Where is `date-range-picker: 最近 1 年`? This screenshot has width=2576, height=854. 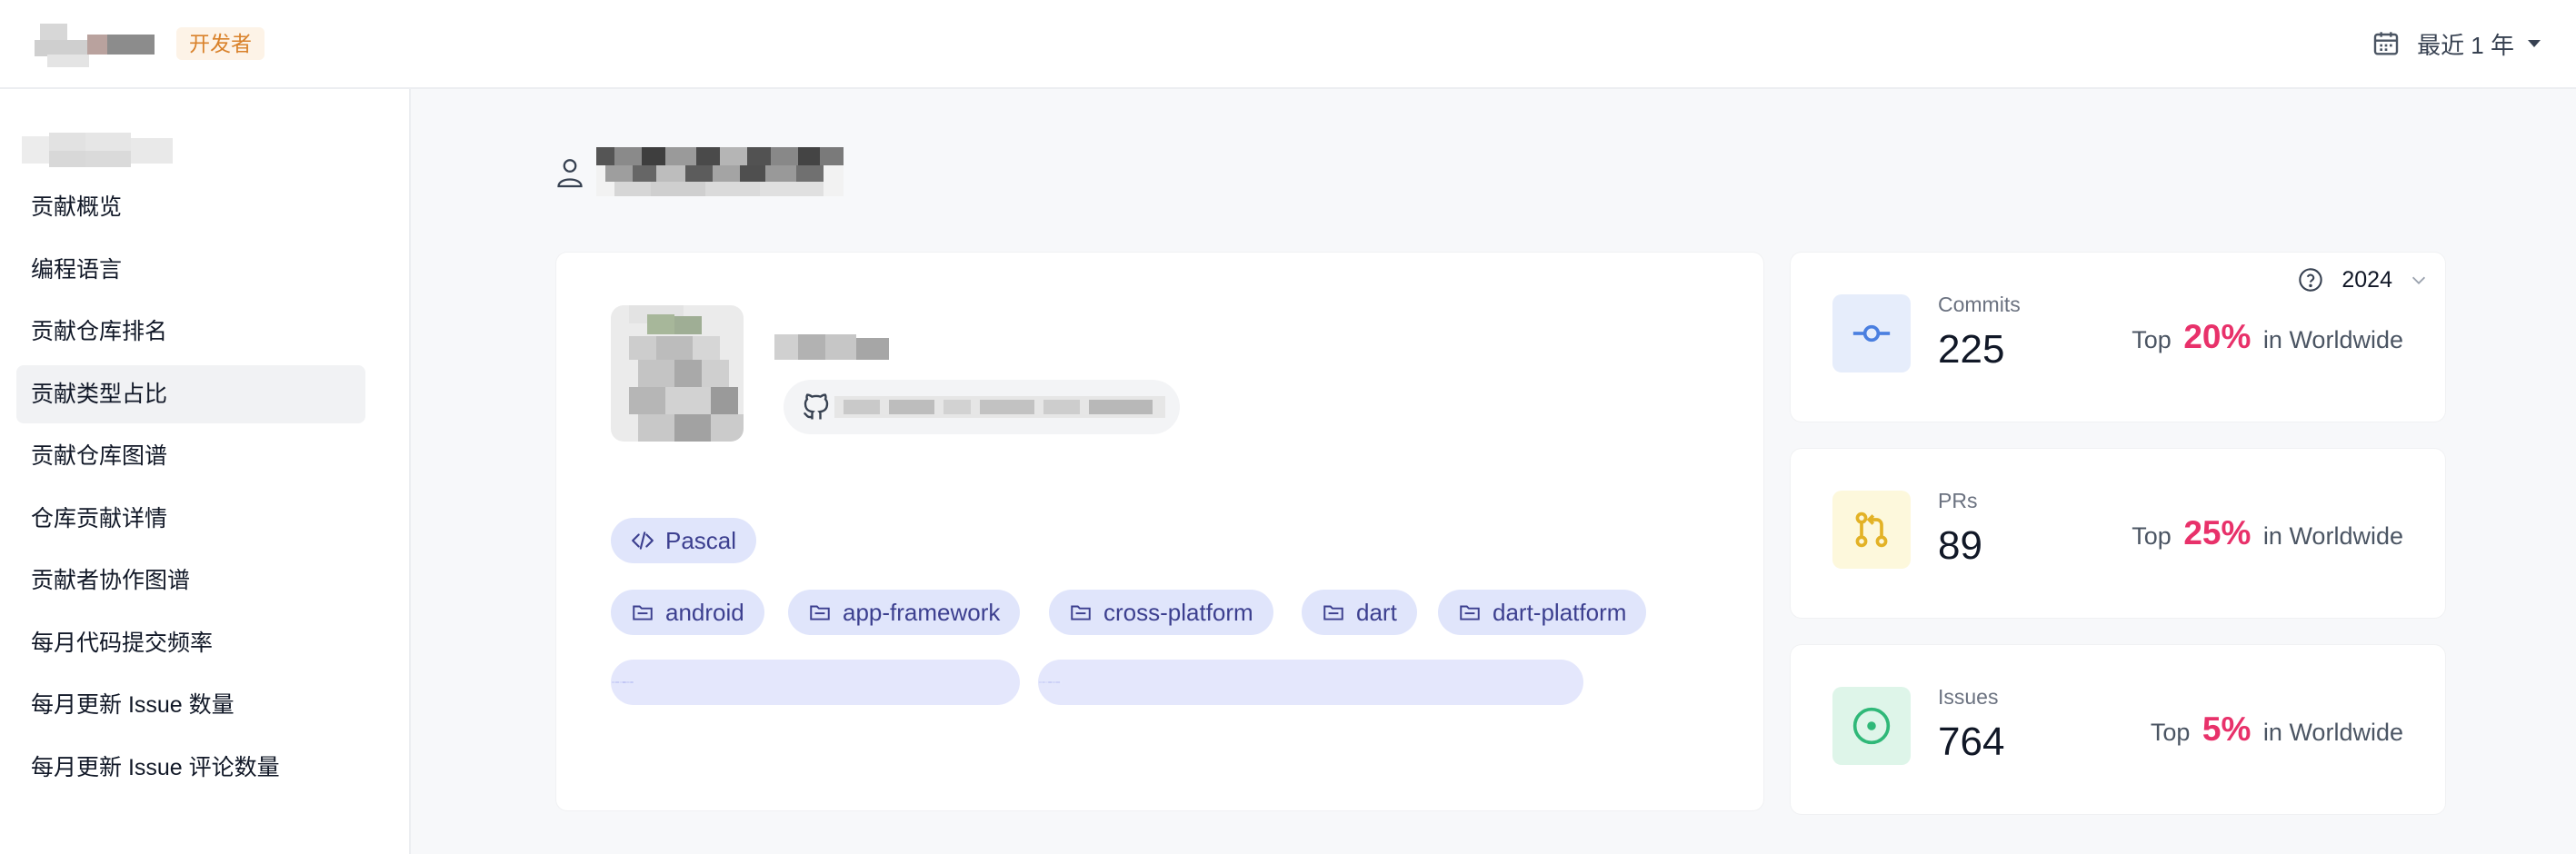 date-range-picker: 最近 1 年 is located at coordinates (2457, 43).